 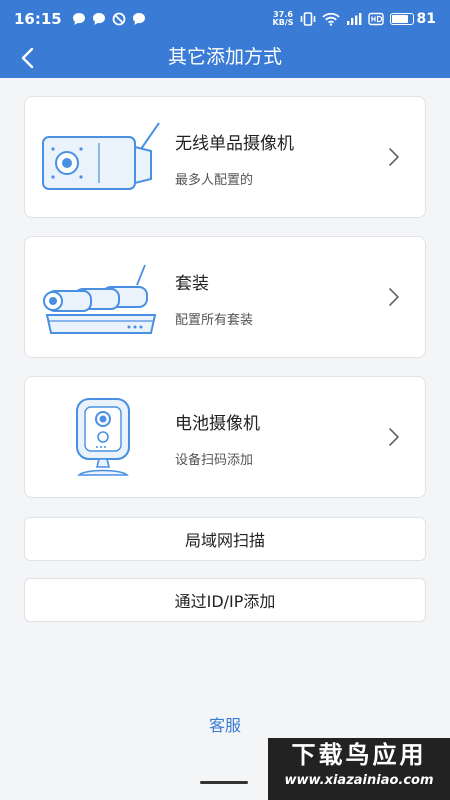 I want to click on status-right: 37.6 KB/S 81, so click(x=354, y=19).